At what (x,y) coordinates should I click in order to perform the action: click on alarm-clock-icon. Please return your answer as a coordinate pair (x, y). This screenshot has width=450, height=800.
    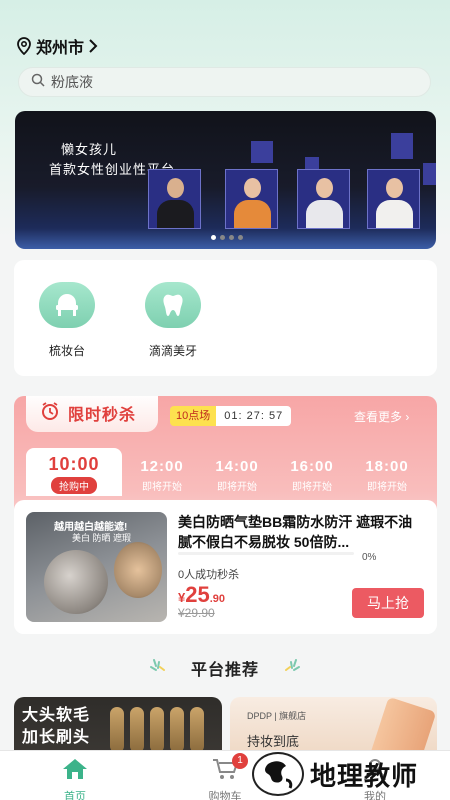
    Looking at the image, I should click on (50, 413).